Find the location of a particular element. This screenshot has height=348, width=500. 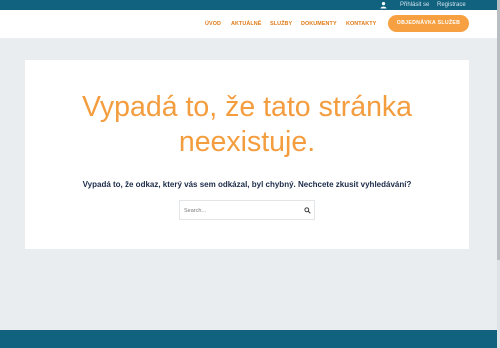

nav-item-kontakty: KONTAKTY is located at coordinates (361, 24).